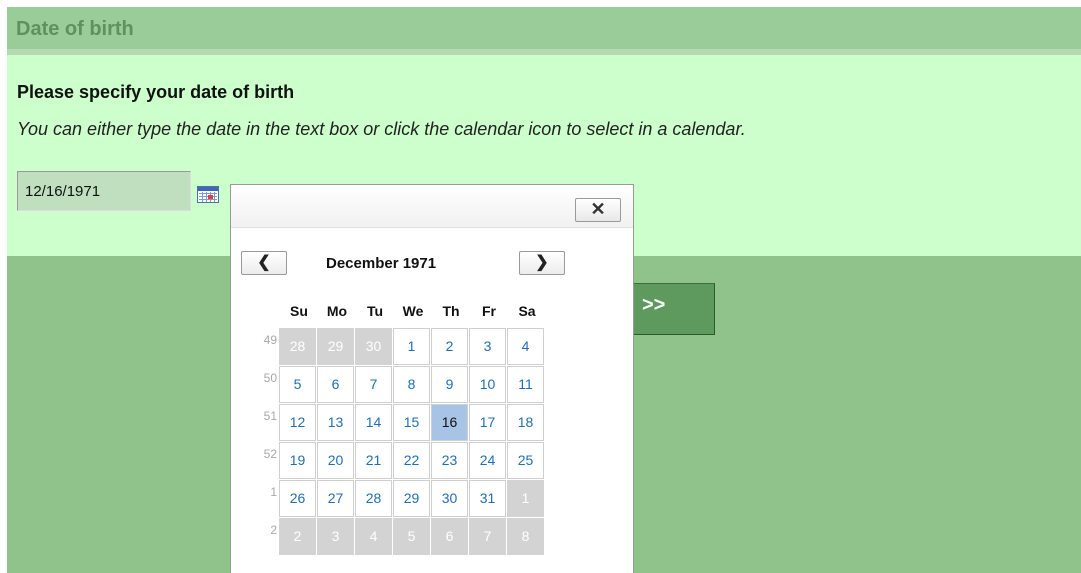 This screenshot has height=573, width=1081. What do you see at coordinates (373, 346) in the screenshot?
I see `calendar-day-other-month: 30` at bounding box center [373, 346].